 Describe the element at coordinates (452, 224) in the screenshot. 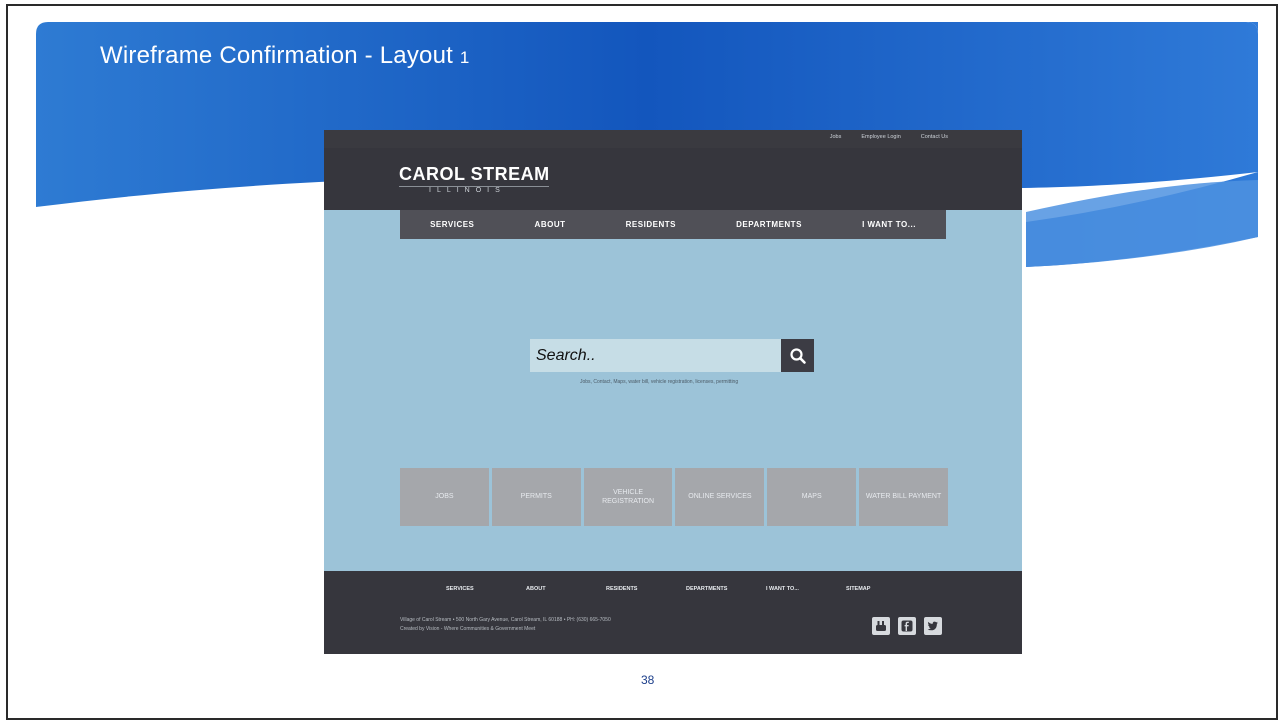

I see `nav-item-services: SERVICES` at that location.